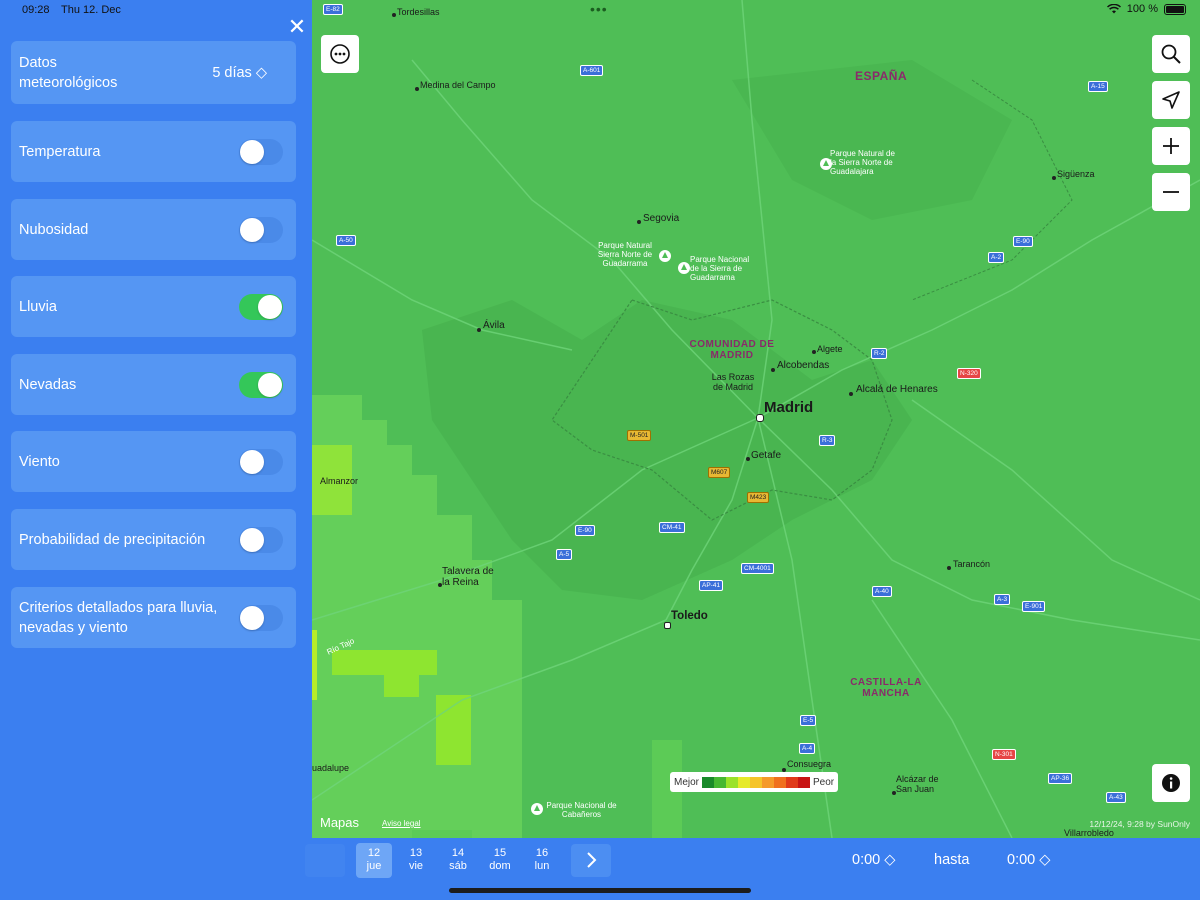 The image size is (1200, 900). What do you see at coordinates (374, 866) in the screenshot?
I see `day-name: jue` at bounding box center [374, 866].